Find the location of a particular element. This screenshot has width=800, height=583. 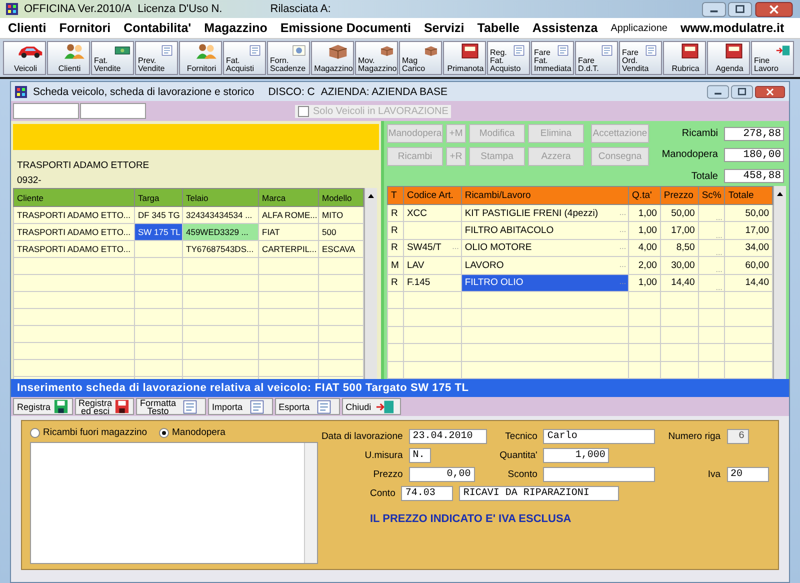

radio-button: Ricambi fuori magazzino is located at coordinates (89, 432).